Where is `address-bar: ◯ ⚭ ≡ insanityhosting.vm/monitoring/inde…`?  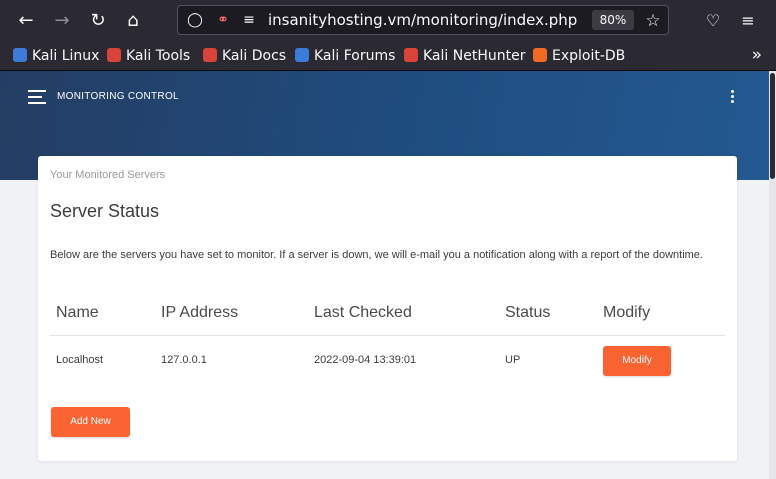 address-bar: ◯ ⚭ ≡ insanityhosting.vm/monitoring/inde… is located at coordinates (423, 20).